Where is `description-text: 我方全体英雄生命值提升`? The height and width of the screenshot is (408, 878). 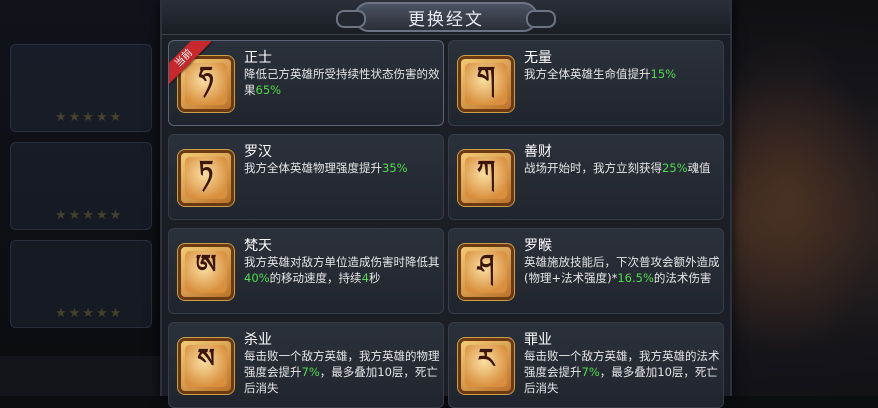
description-text: 我方全体英雄生命值提升 is located at coordinates (587, 74).